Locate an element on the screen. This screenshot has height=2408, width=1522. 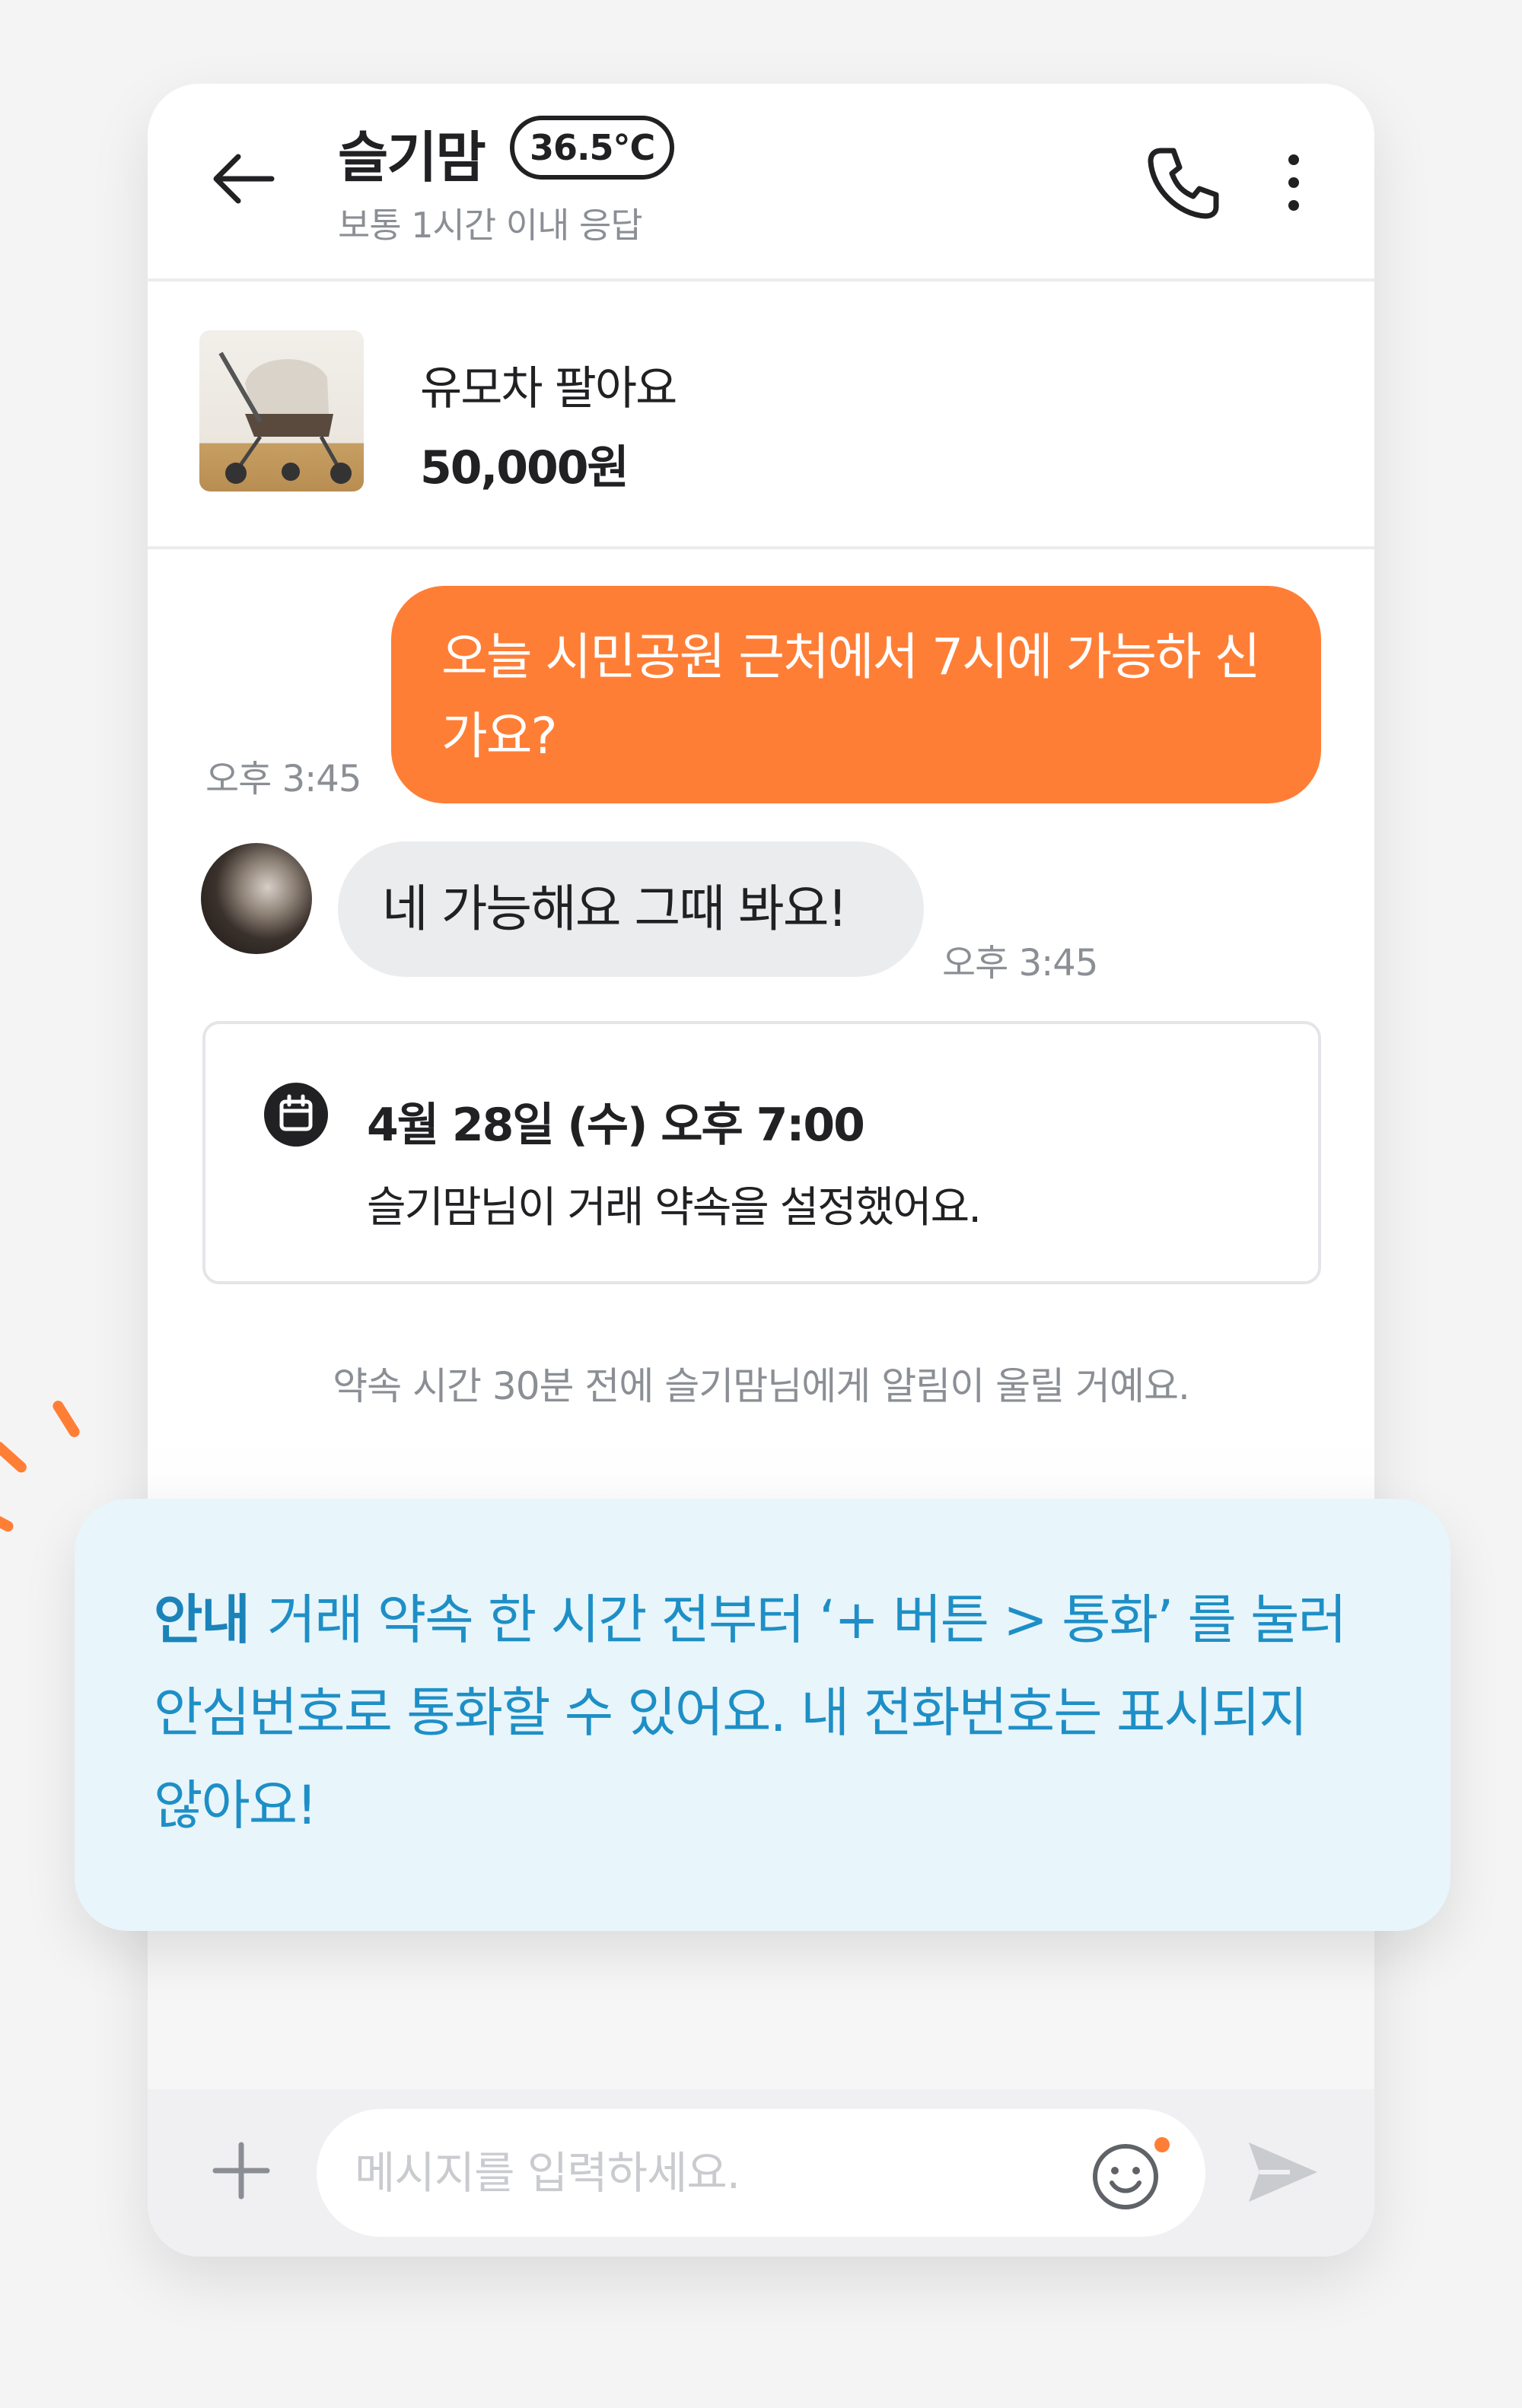
plus-icon is located at coordinates (241, 2171).